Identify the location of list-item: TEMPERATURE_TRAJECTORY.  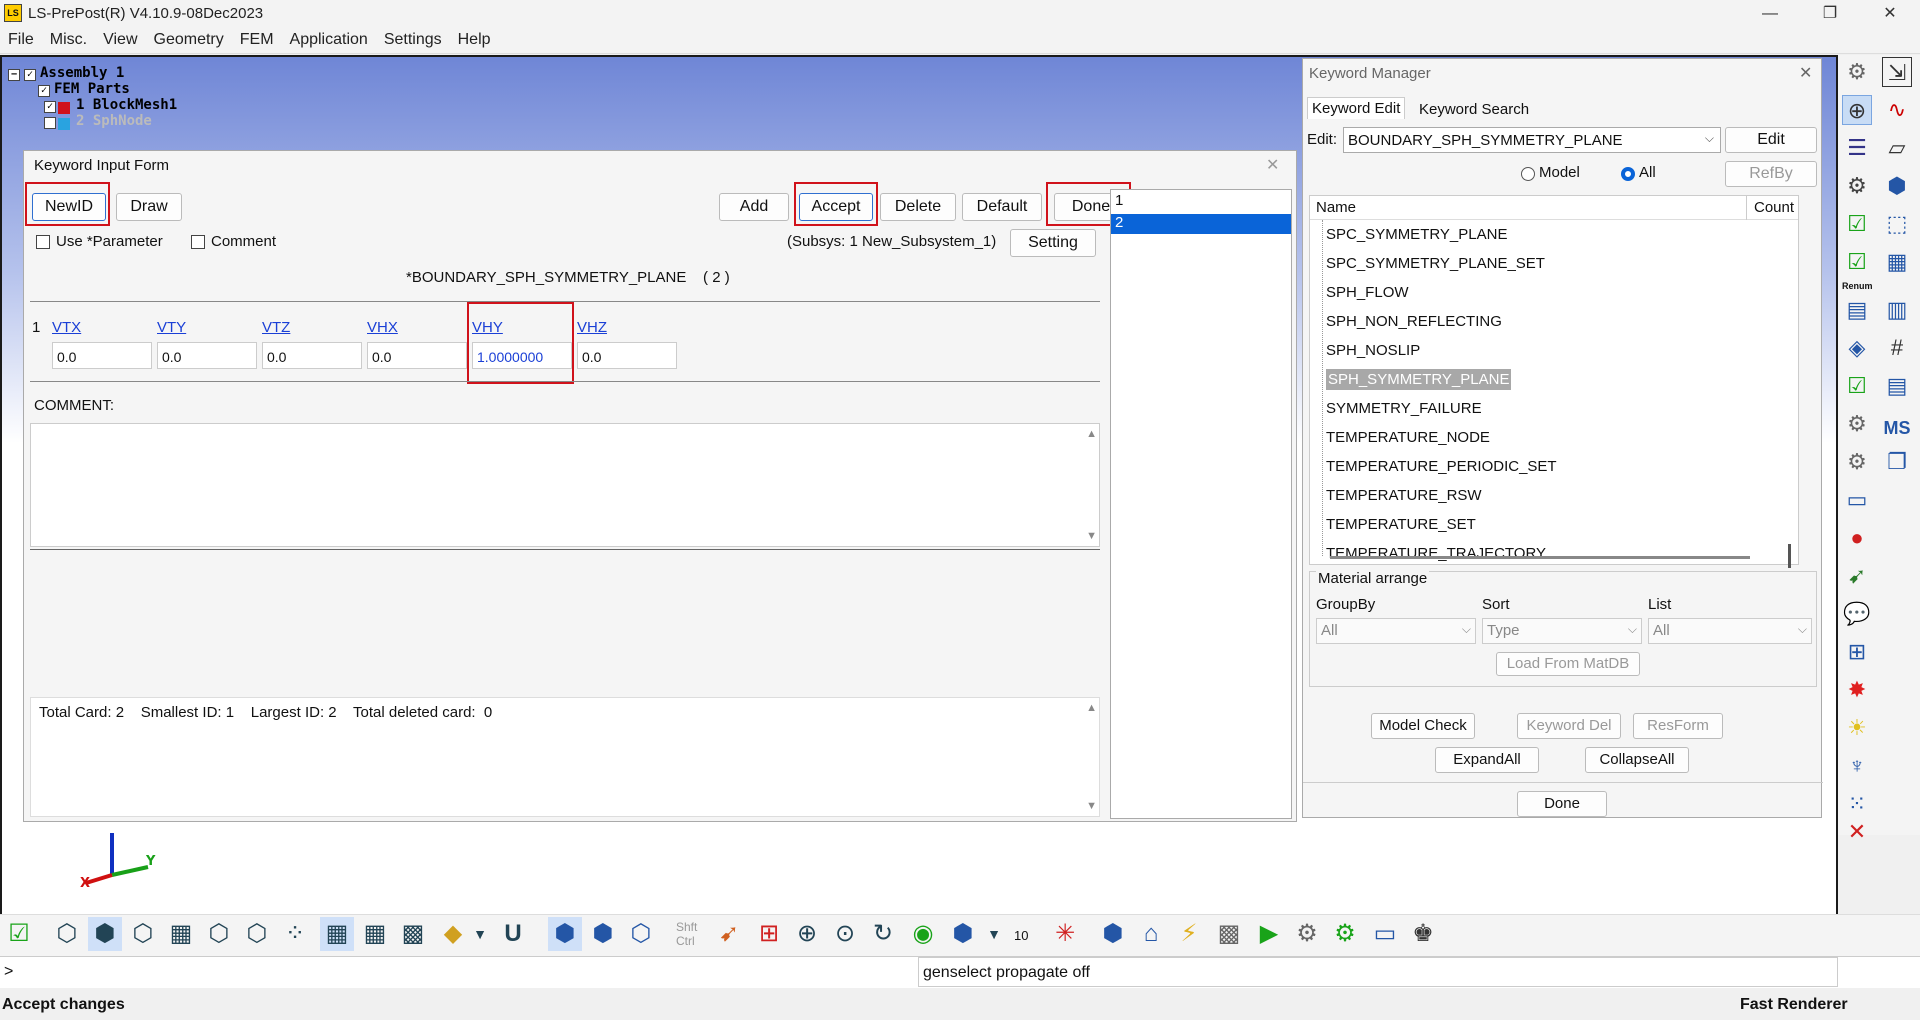
(1436, 553).